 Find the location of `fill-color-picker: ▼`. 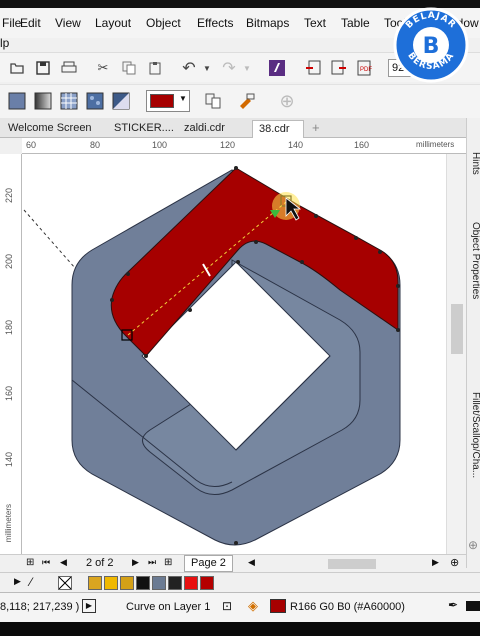

fill-color-picker: ▼ is located at coordinates (168, 101).